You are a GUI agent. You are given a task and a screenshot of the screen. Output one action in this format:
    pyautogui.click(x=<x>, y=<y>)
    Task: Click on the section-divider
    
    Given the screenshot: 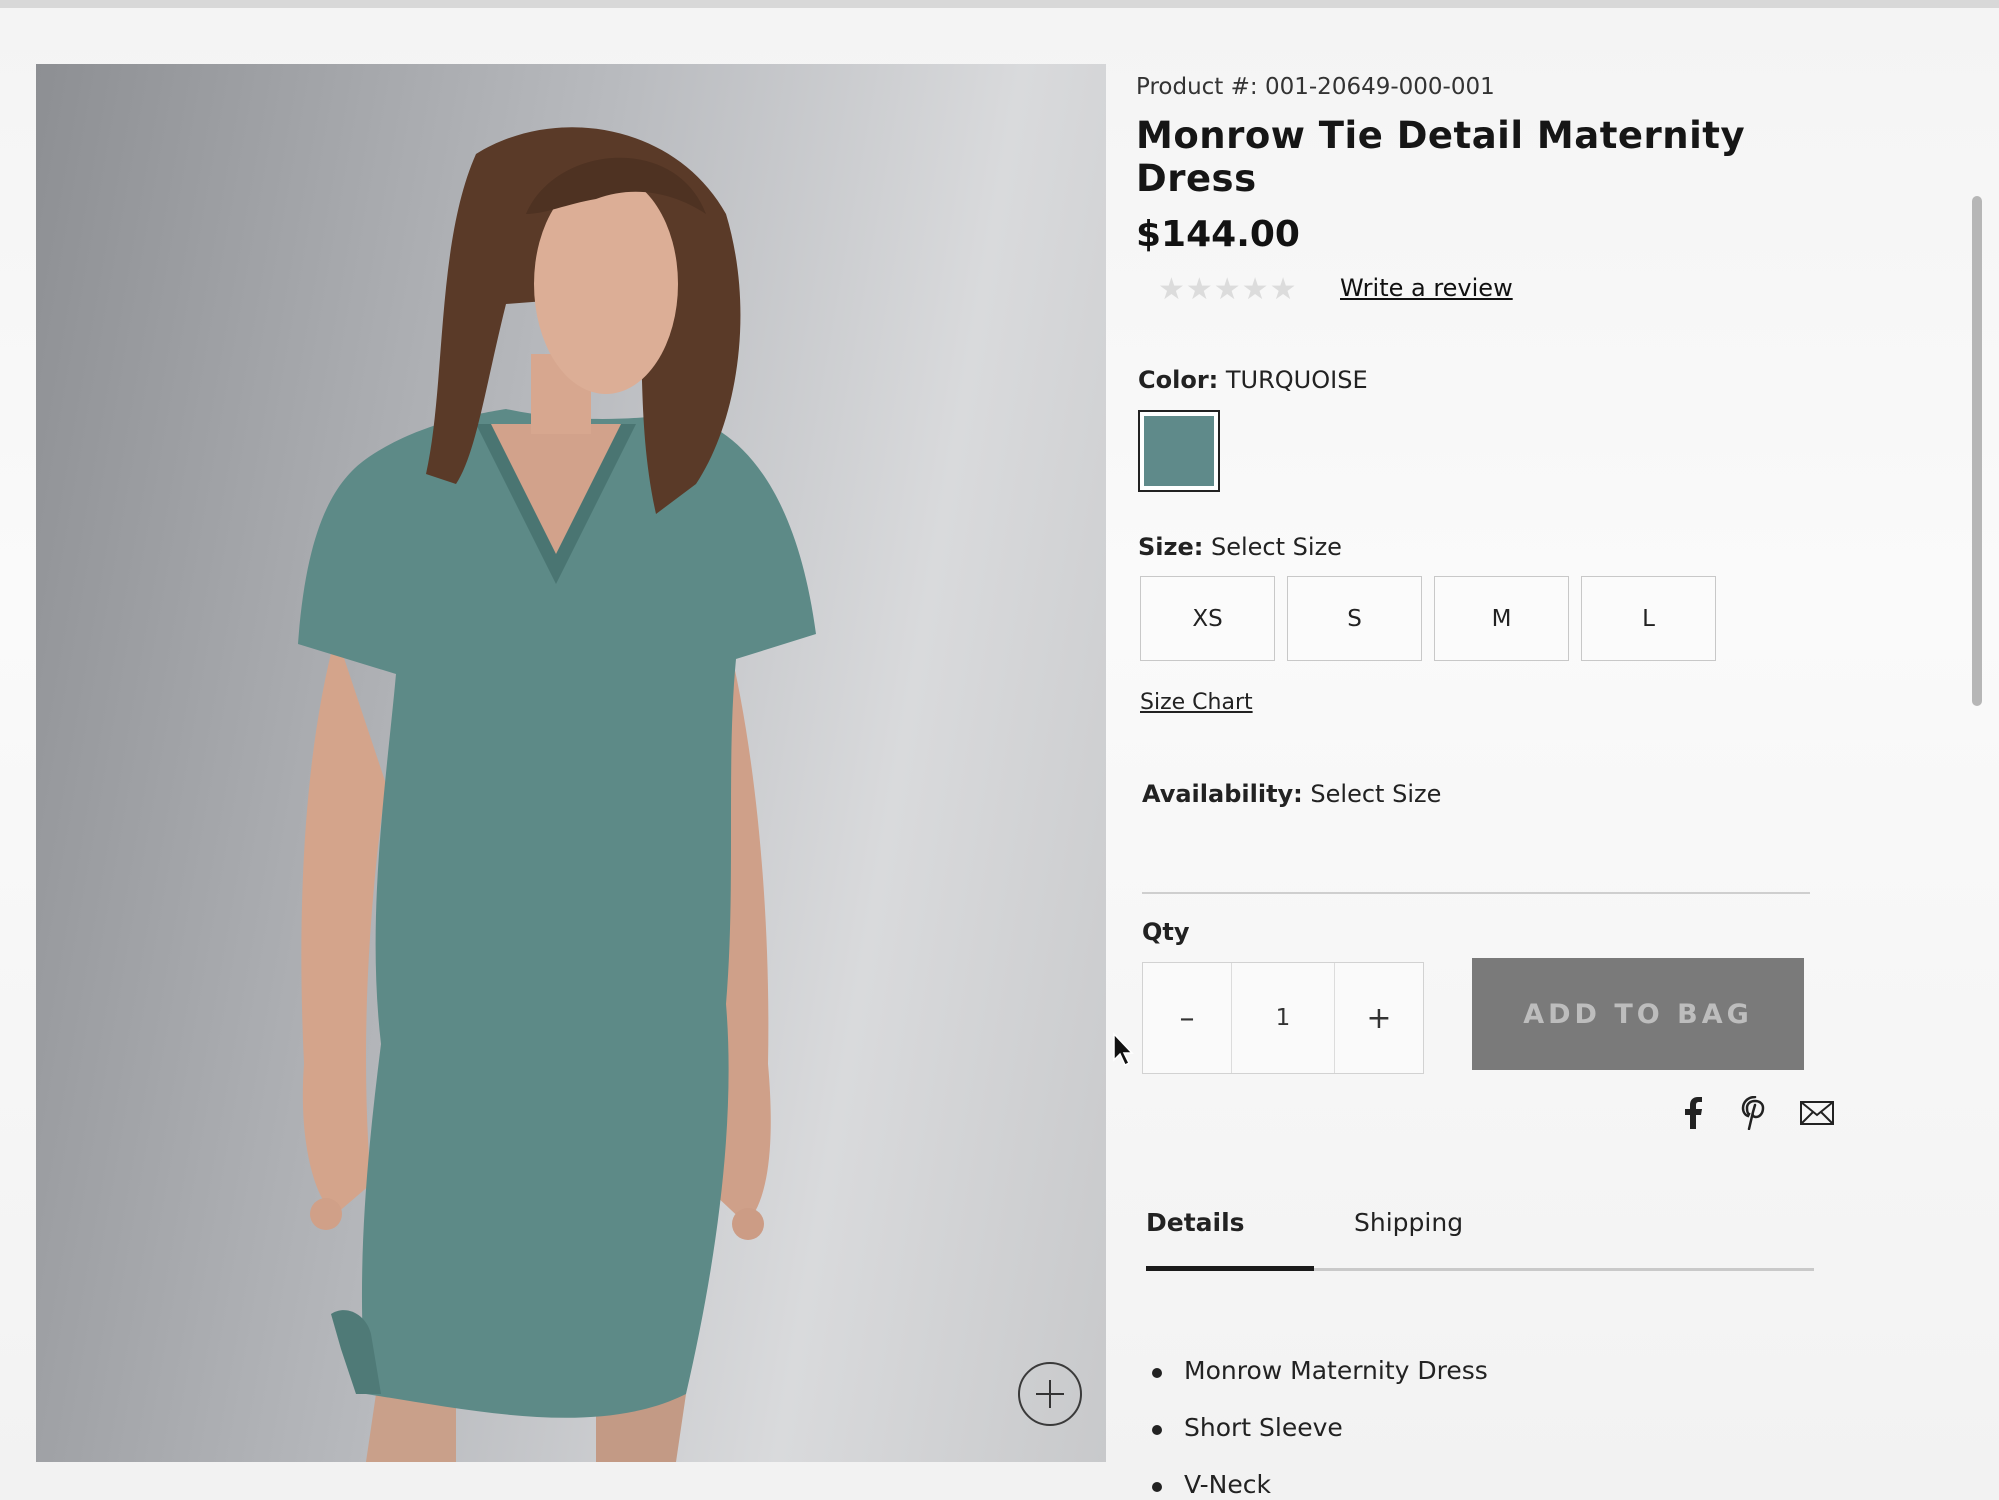 What is the action you would take?
    pyautogui.click(x=1476, y=893)
    